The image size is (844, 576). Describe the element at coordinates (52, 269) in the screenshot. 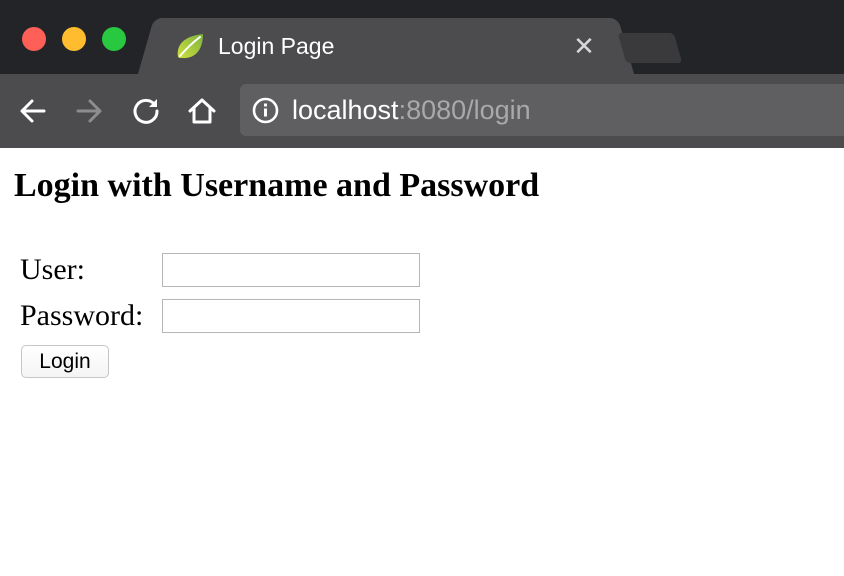

I see `user-label: User:` at that location.